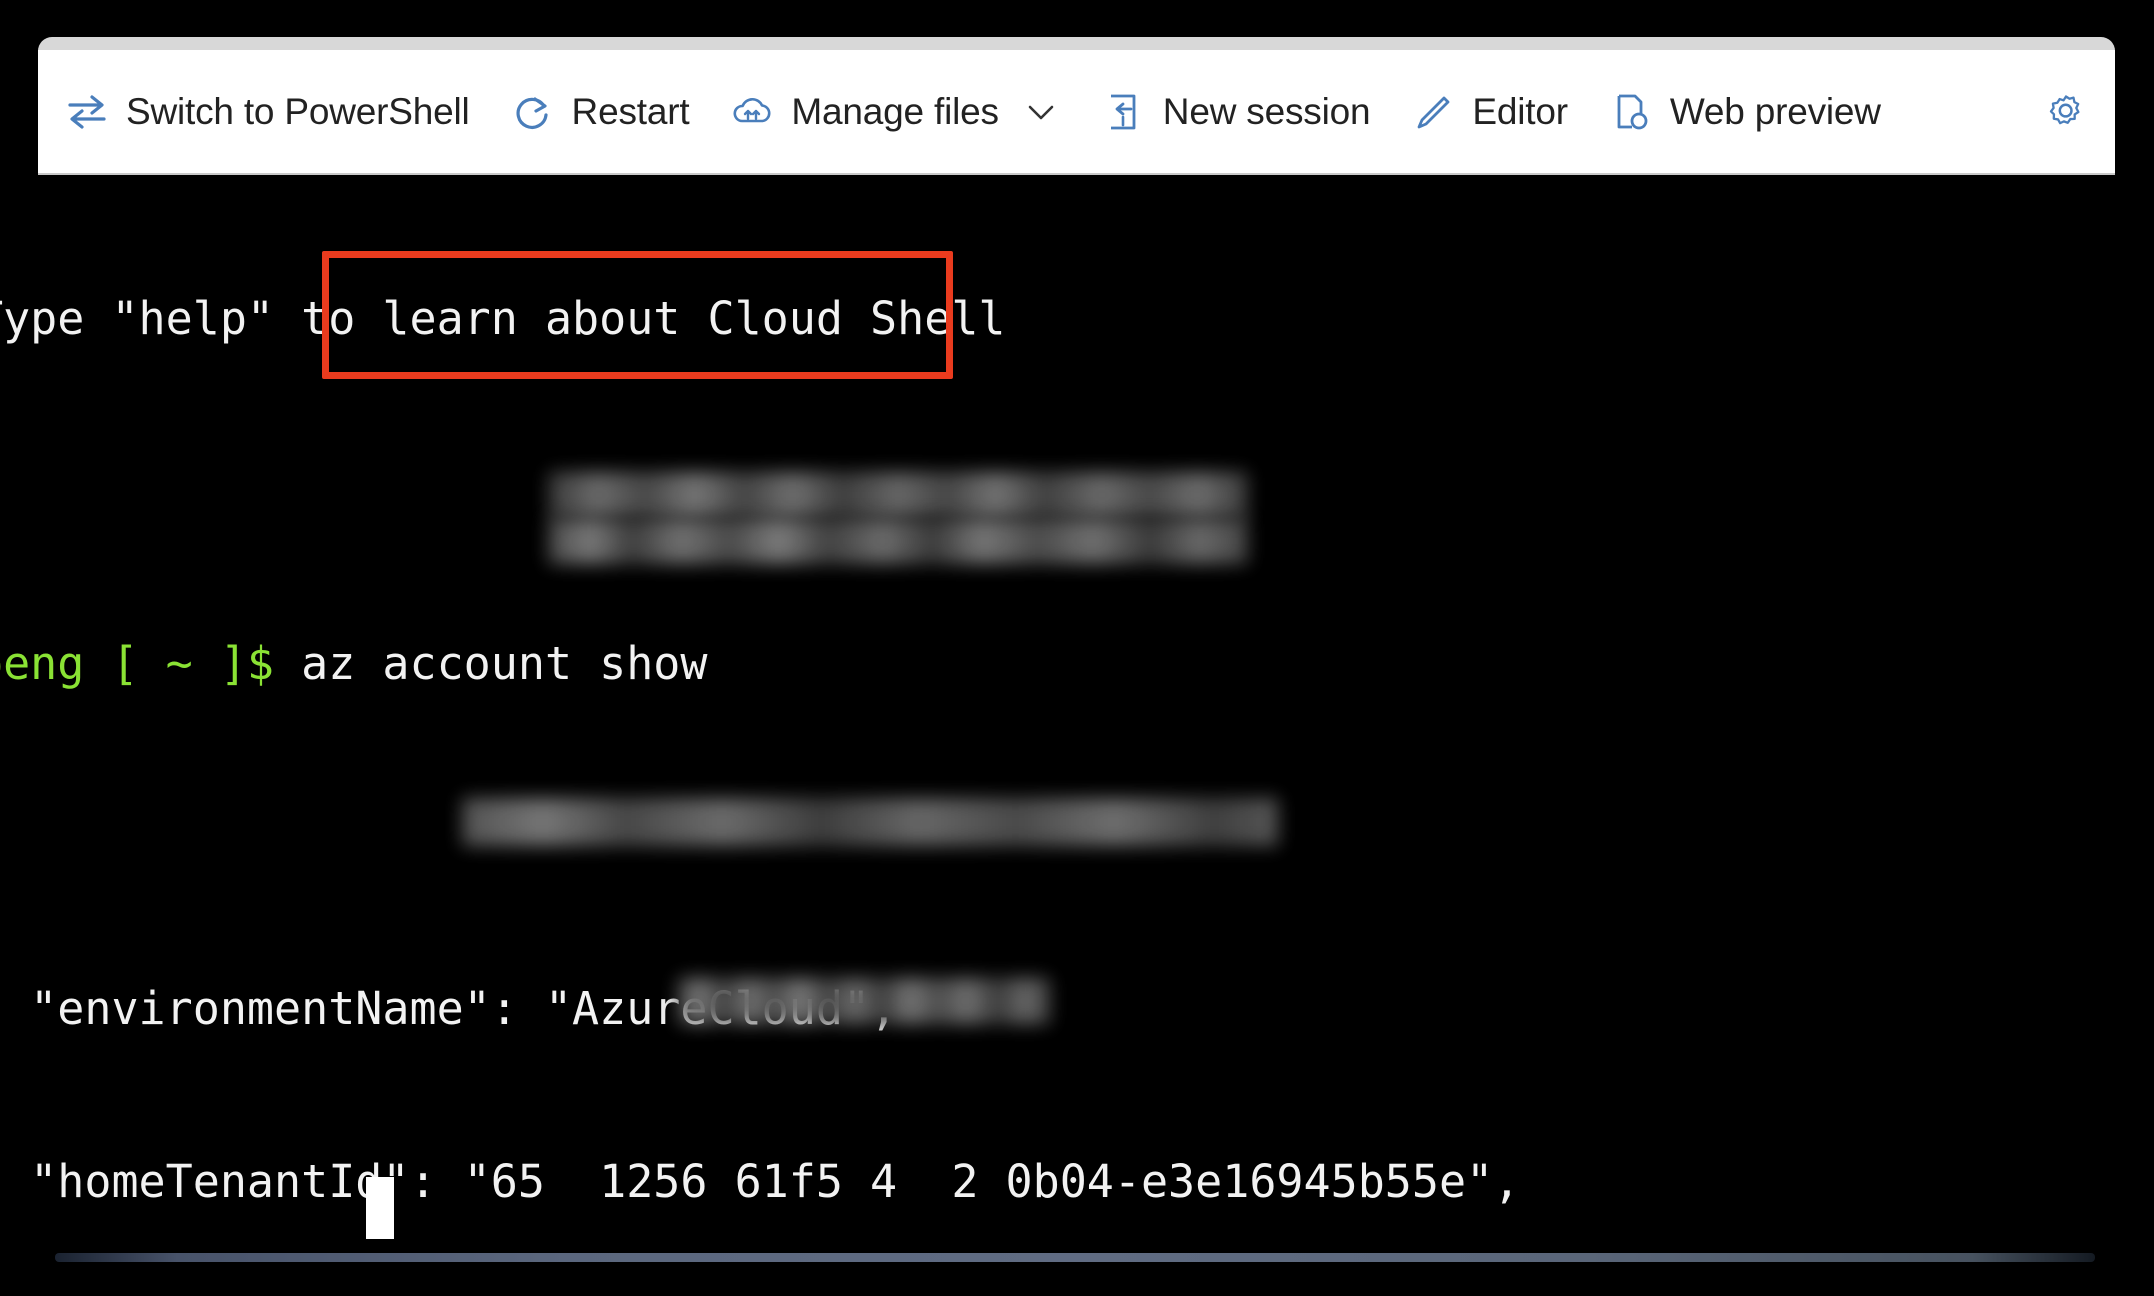 This screenshot has width=2154, height=1296. Describe the element at coordinates (1433, 112) in the screenshot. I see `pencil-icon` at that location.